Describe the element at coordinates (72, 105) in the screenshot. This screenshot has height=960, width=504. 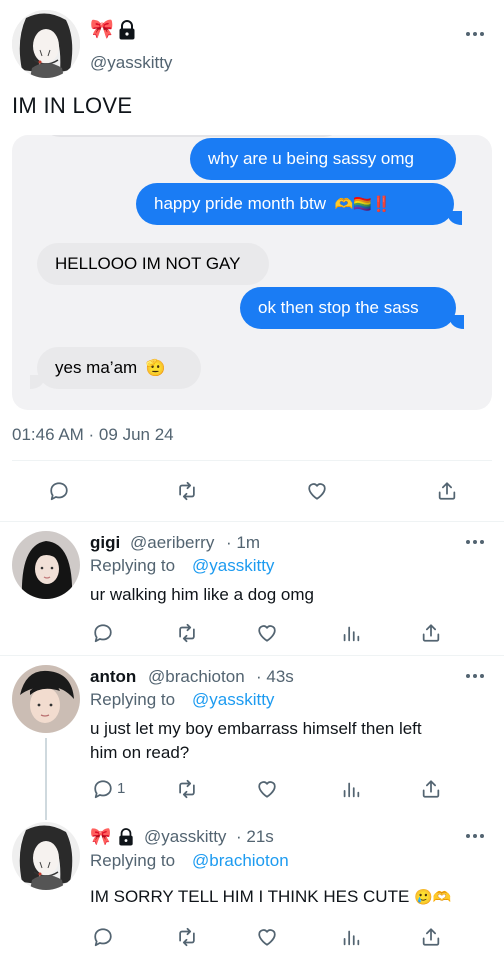
I see `tweet-text: IM IN LOVE` at that location.